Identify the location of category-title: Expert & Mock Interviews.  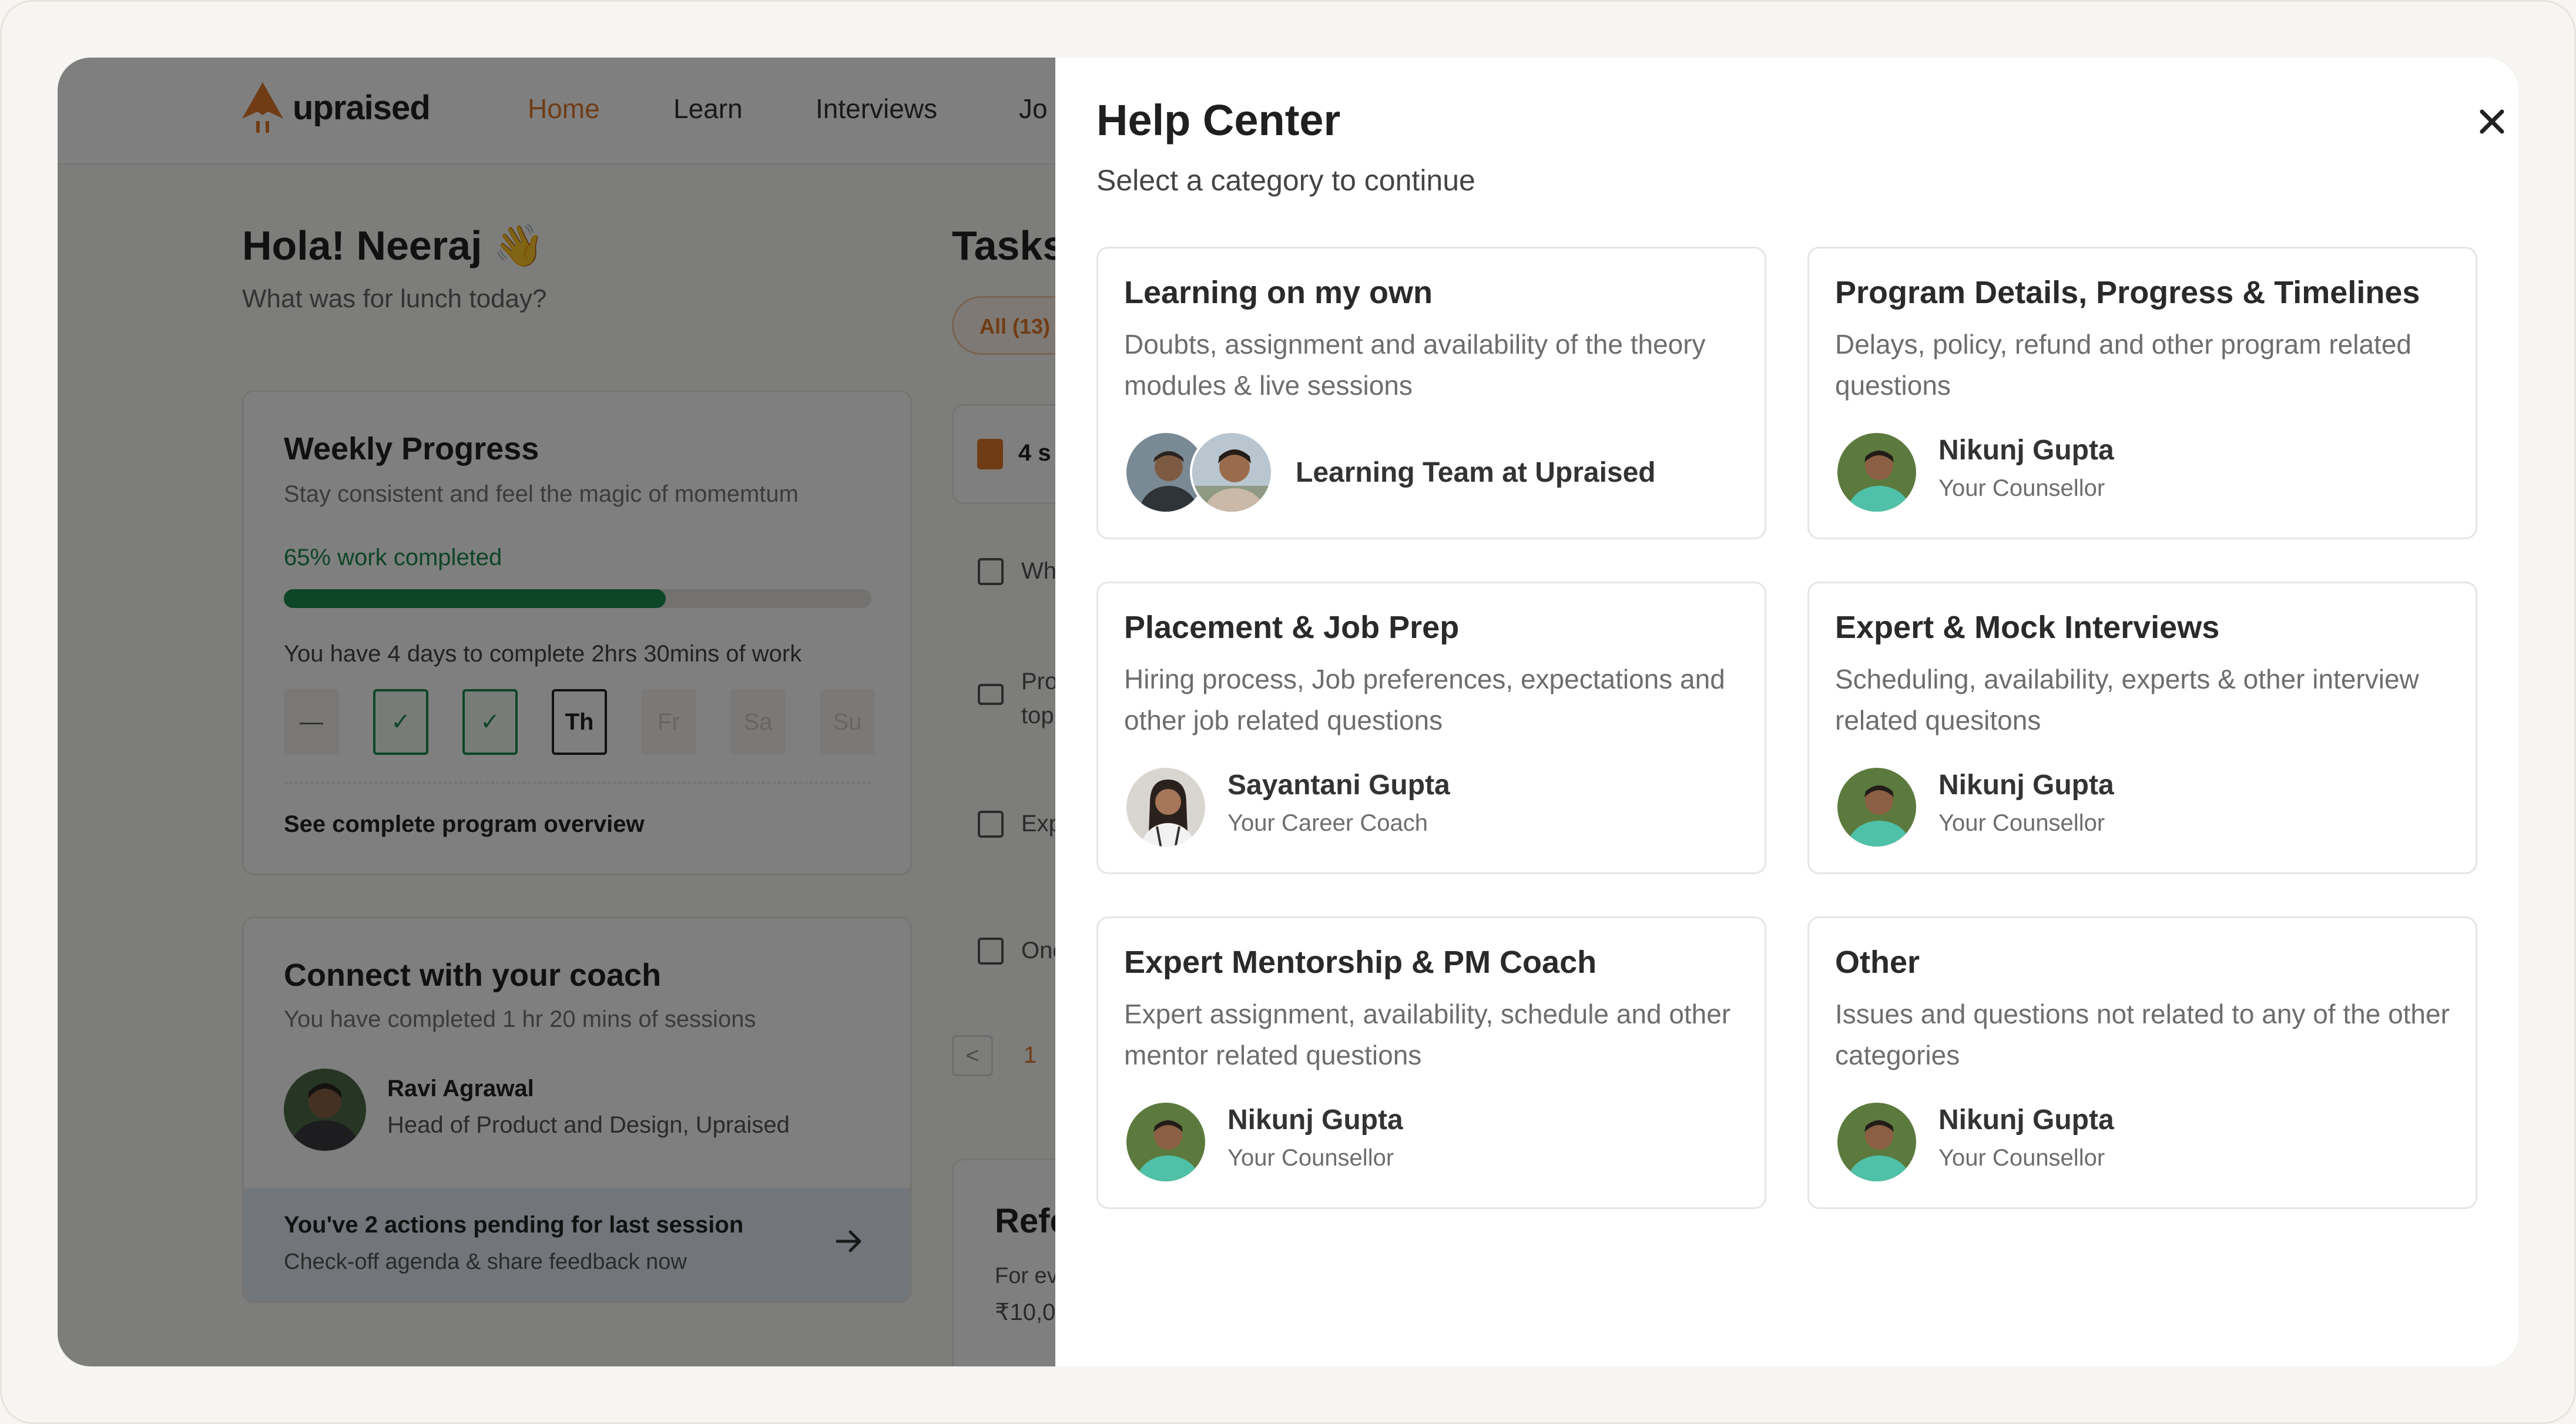
(2028, 627).